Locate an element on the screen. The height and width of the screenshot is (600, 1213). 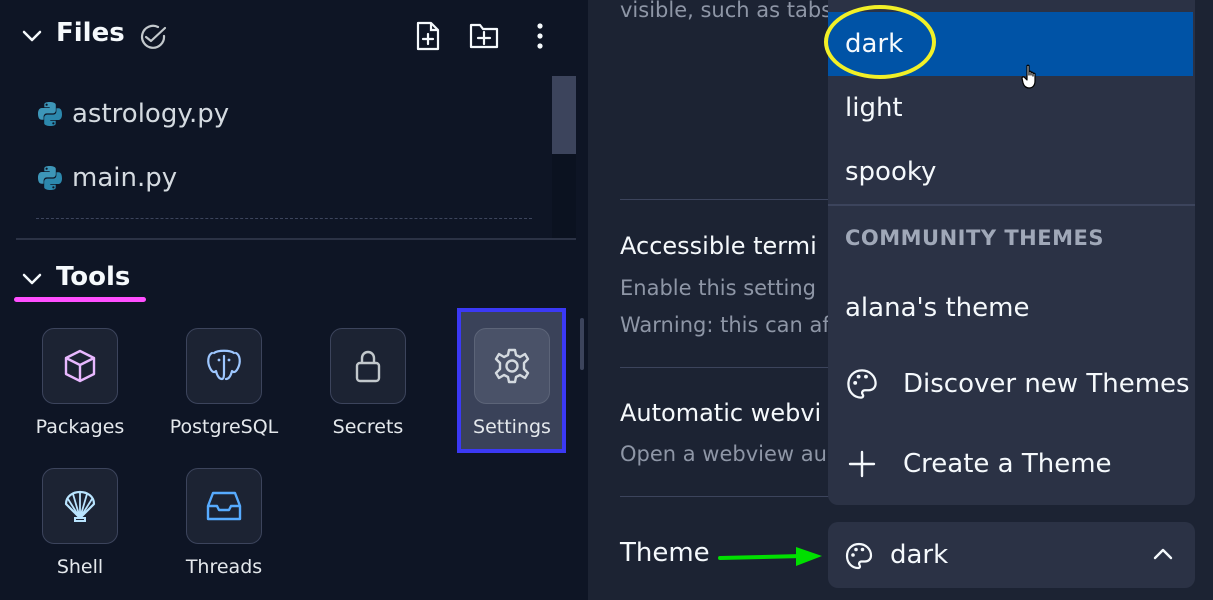
new-file-icon is located at coordinates (428, 36).